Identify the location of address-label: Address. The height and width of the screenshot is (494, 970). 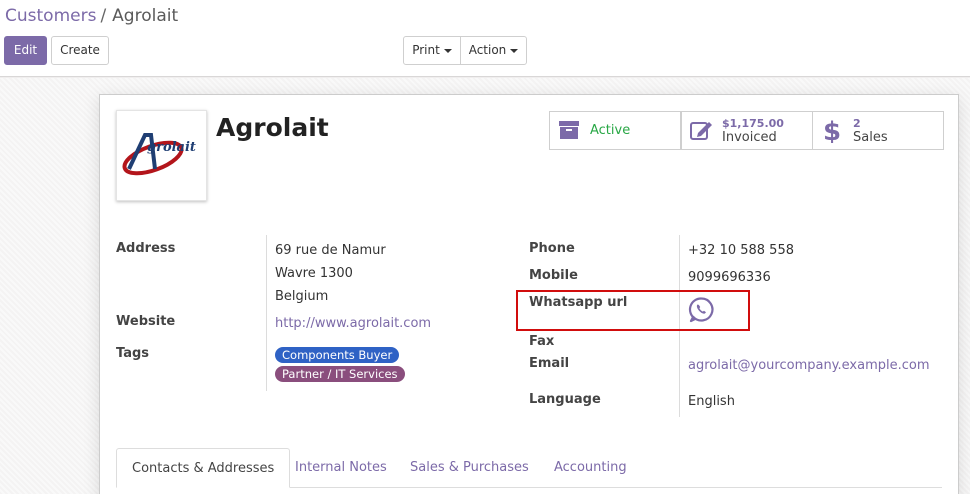
(146, 248).